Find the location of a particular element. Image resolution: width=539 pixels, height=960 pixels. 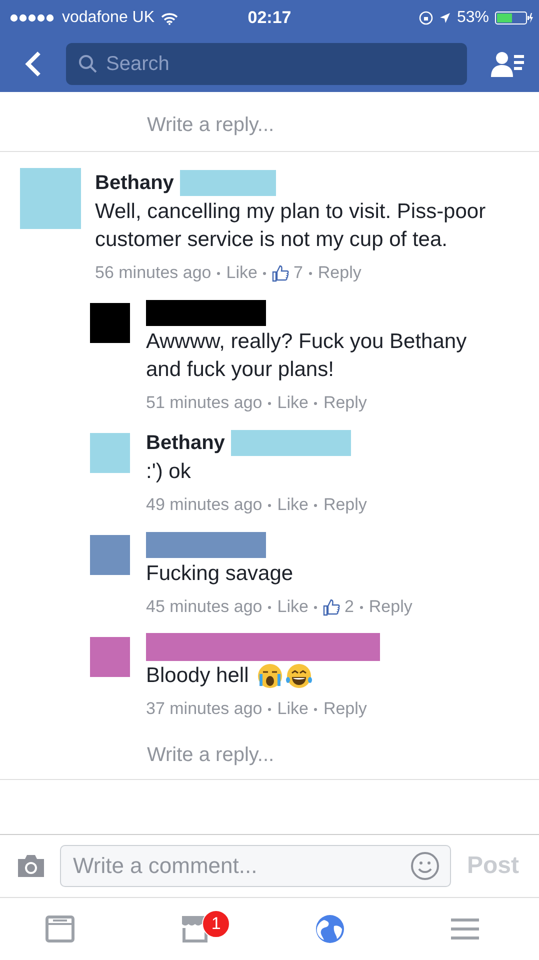

news-feed-icon is located at coordinates (60, 929).